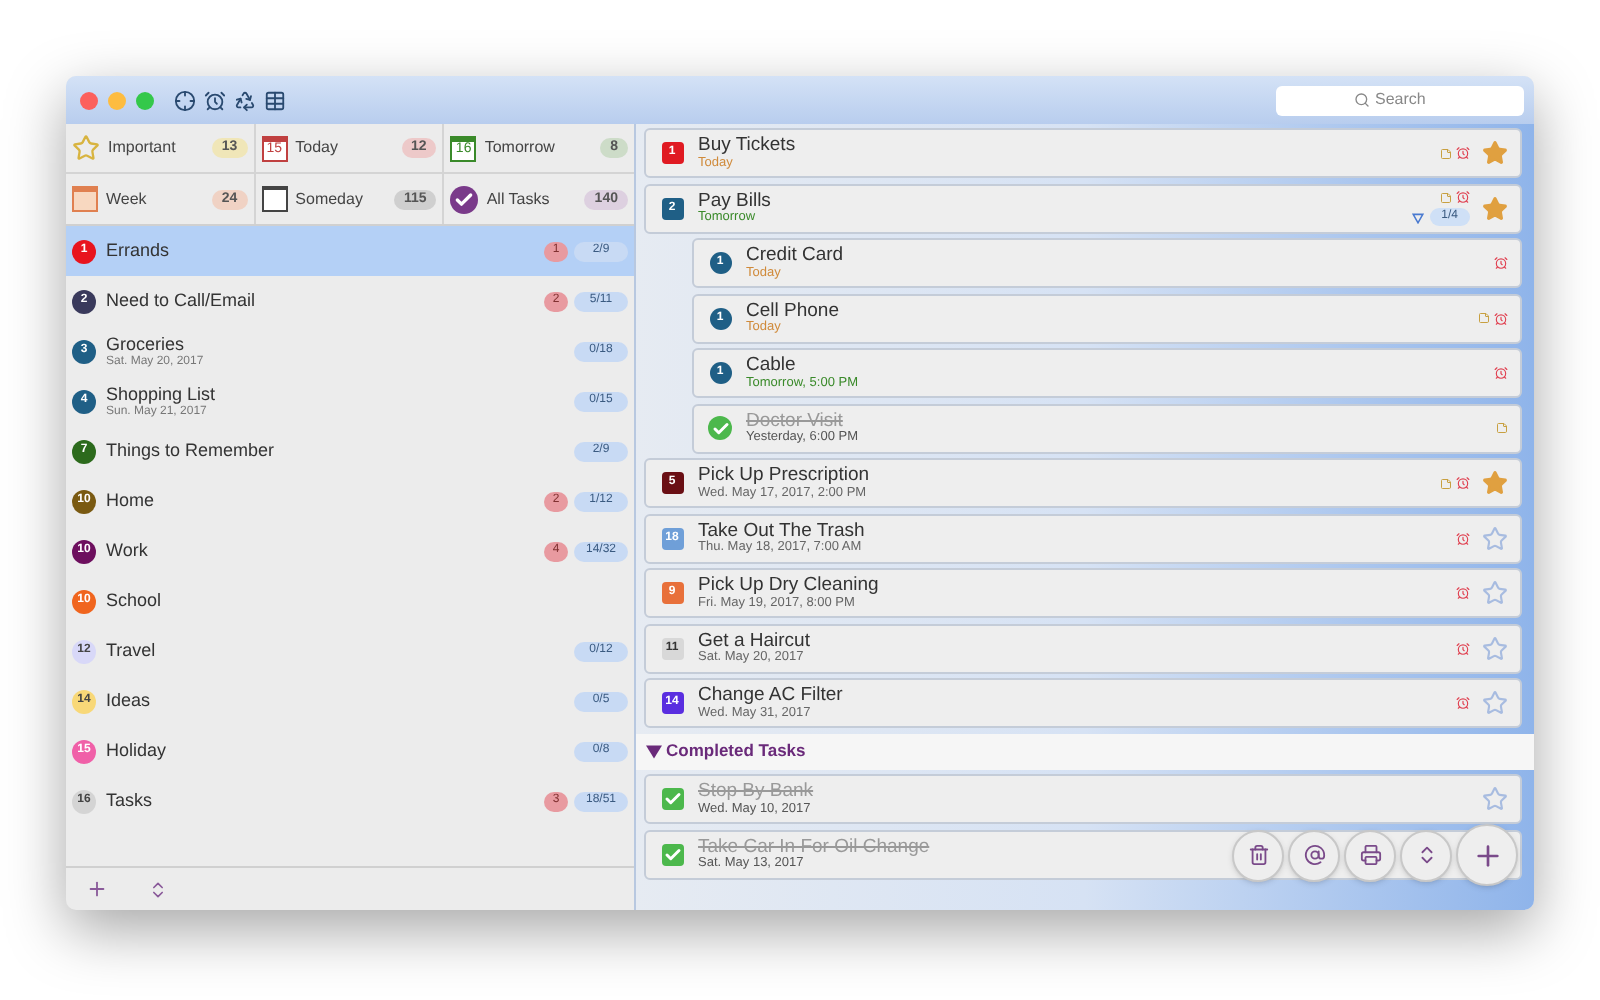  What do you see at coordinates (788, 585) in the screenshot?
I see `task-title: Pick Up Dry Cleaning` at bounding box center [788, 585].